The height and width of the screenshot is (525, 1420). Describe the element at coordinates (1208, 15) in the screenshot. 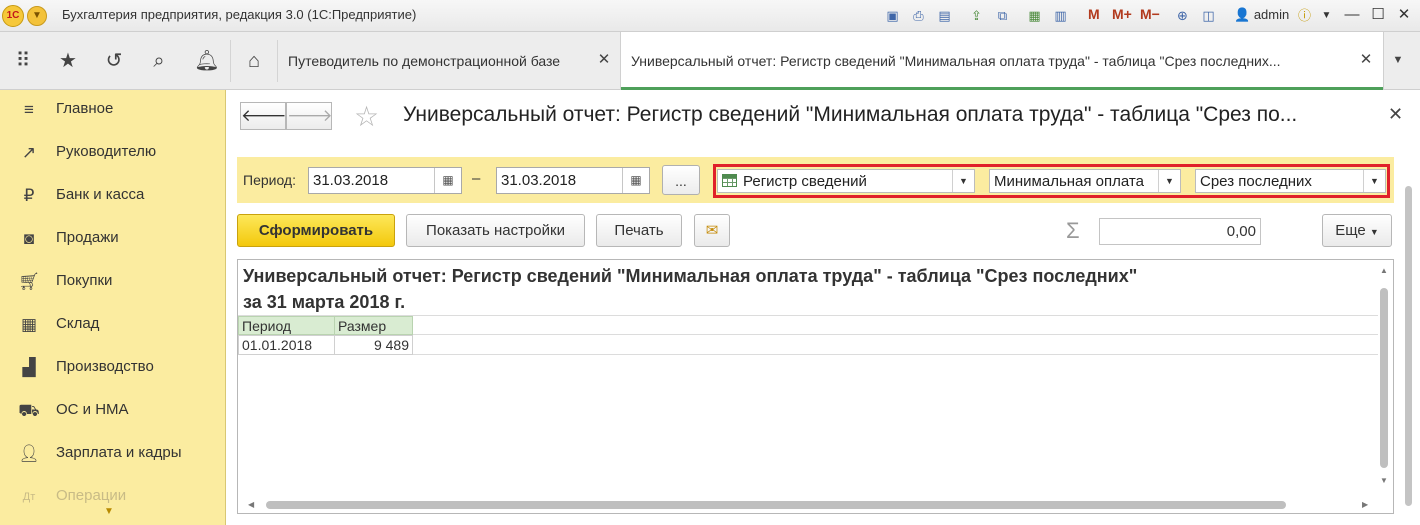

I see `panel-icon: ◫` at that location.